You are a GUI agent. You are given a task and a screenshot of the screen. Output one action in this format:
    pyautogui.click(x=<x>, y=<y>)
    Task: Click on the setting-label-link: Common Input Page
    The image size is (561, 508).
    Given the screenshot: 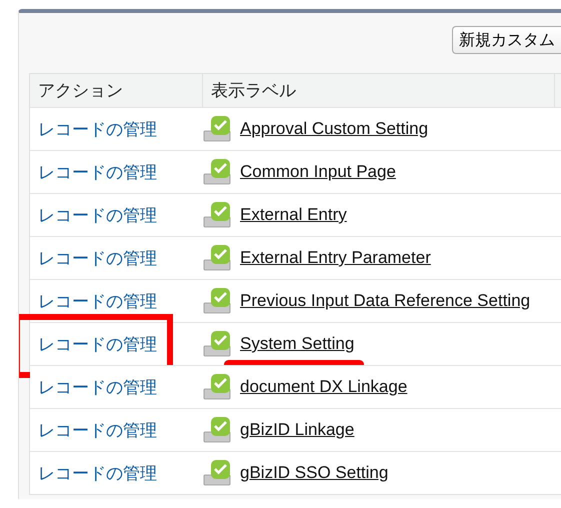 What is the action you would take?
    pyautogui.click(x=318, y=172)
    